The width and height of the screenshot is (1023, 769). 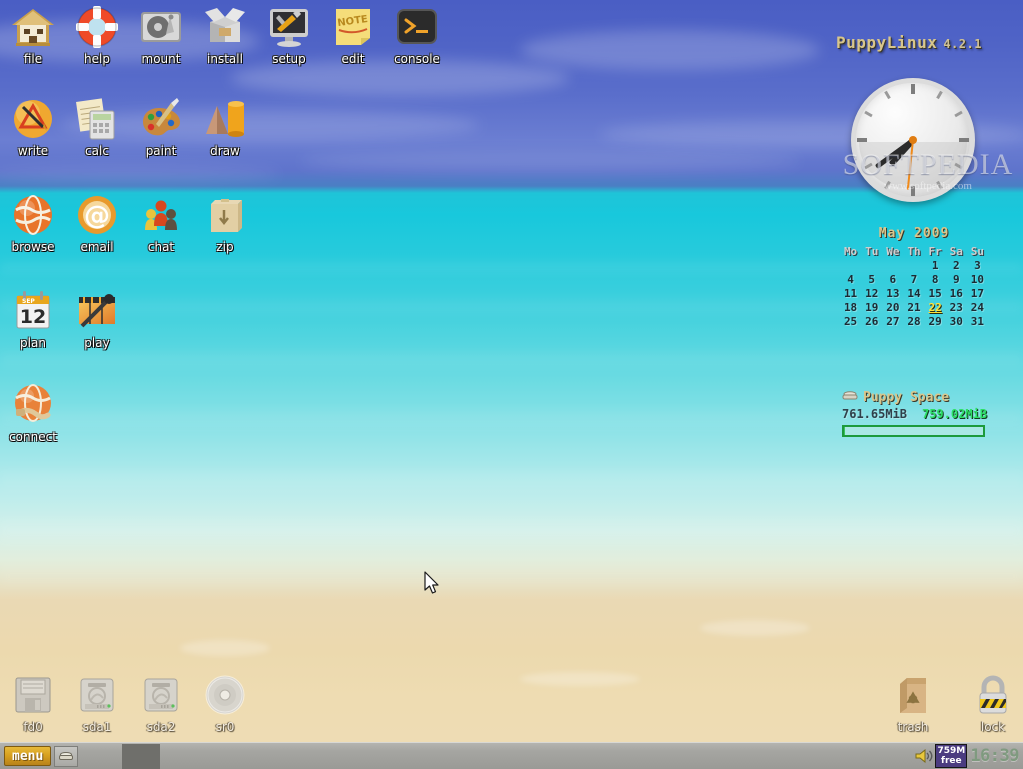 What do you see at coordinates (956, 307) in the screenshot?
I see `calendar-day: 23` at bounding box center [956, 307].